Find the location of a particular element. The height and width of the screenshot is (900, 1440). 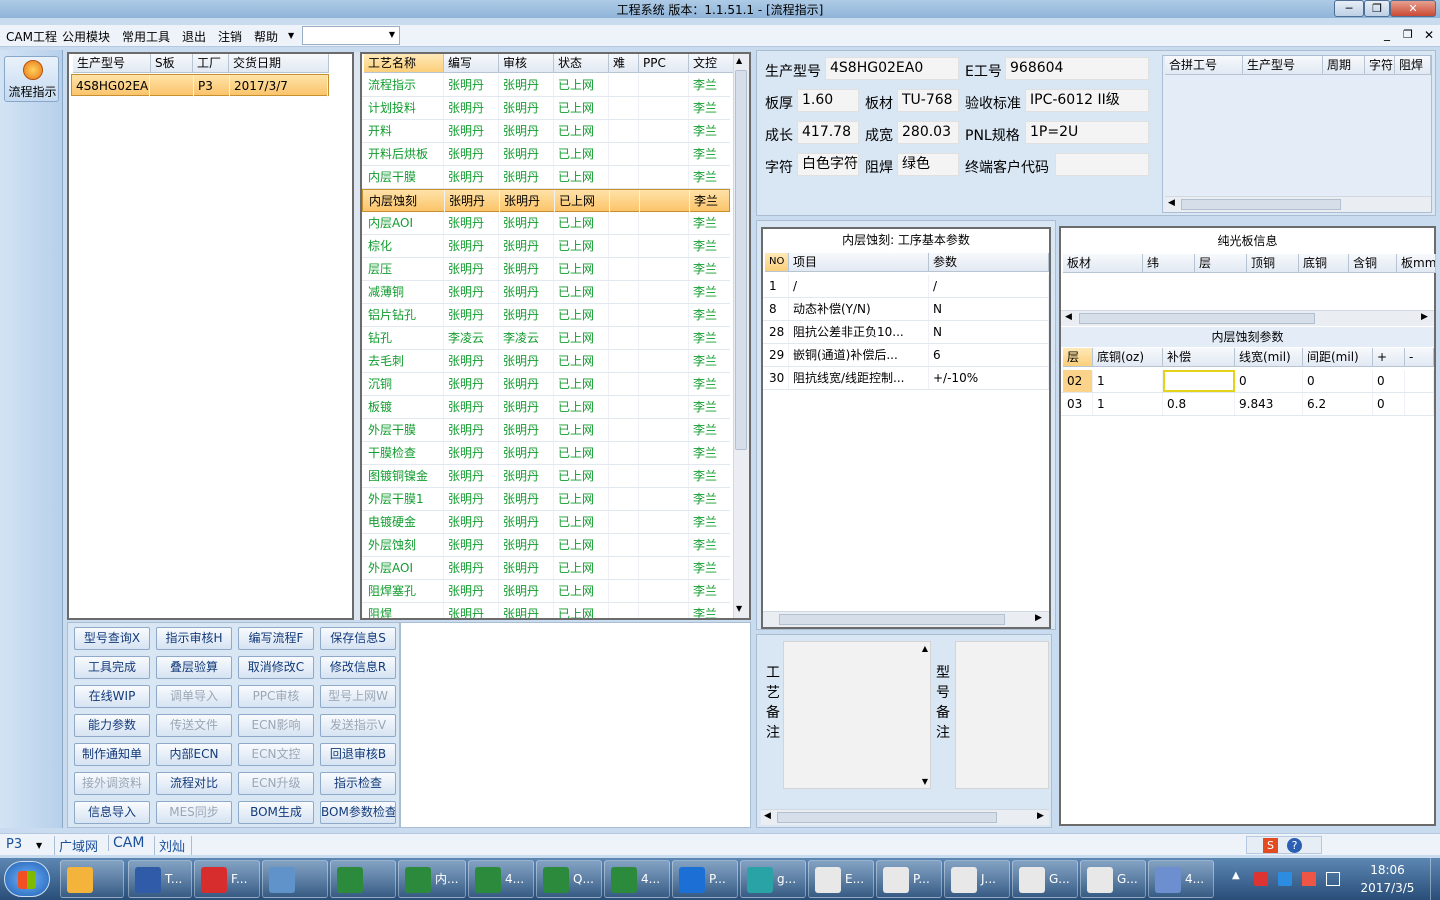

params-hscroll: ▶ is located at coordinates (906, 619).